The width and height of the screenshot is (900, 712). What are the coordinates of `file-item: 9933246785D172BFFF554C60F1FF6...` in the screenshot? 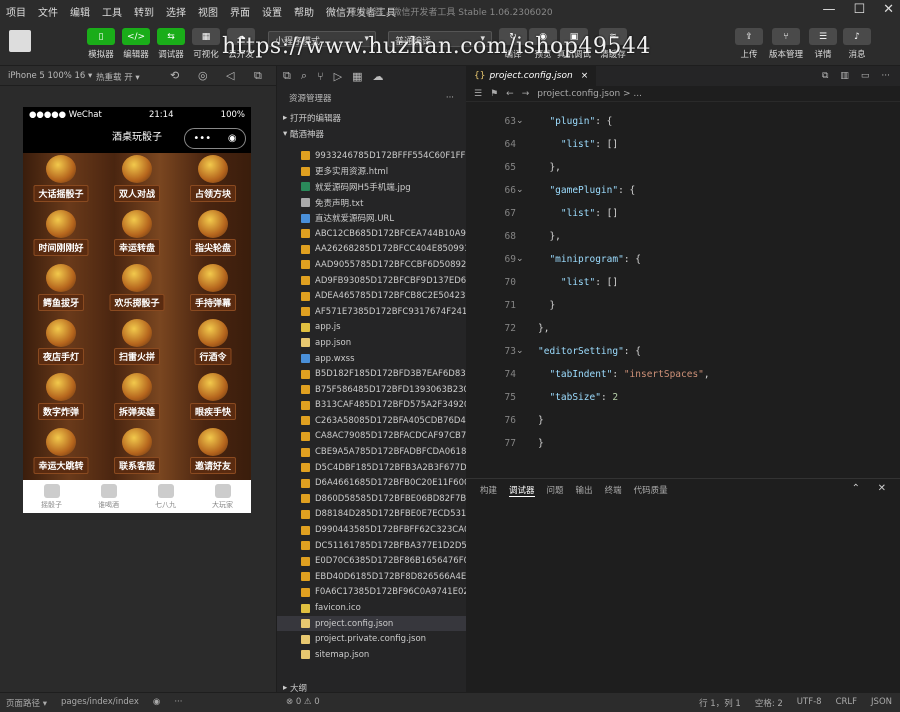 It's located at (372, 156).